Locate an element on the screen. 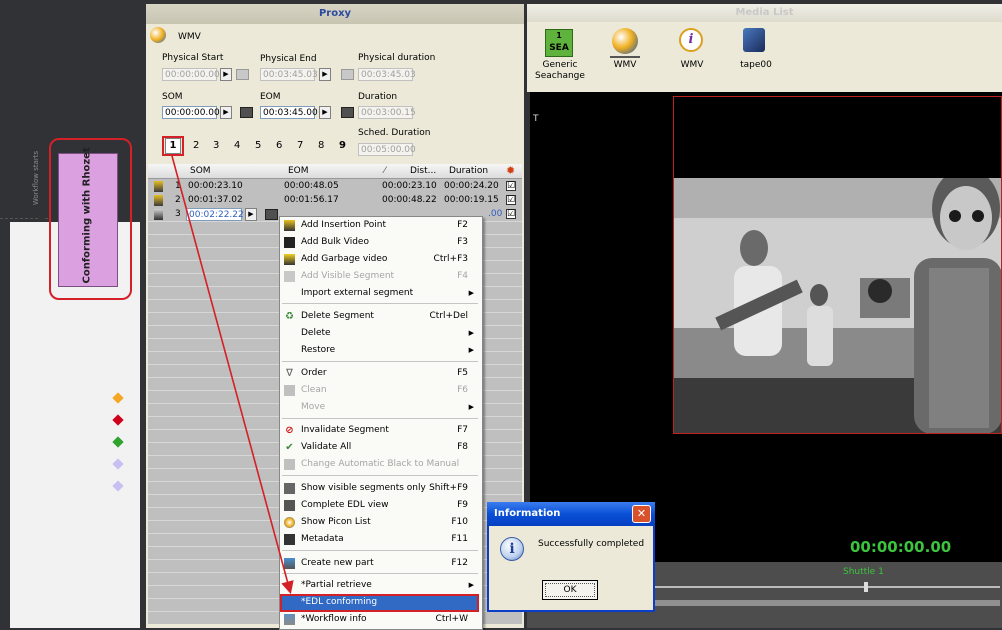  dialog-message: Successfully completed is located at coordinates (591, 544).